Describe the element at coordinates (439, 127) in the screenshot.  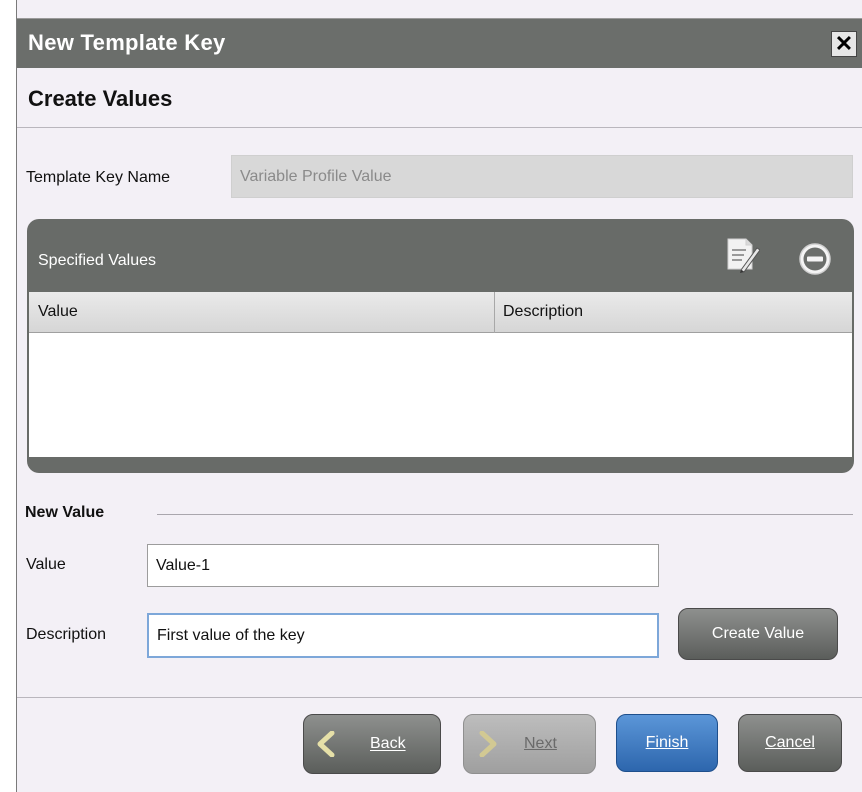
I see `header-divider` at that location.